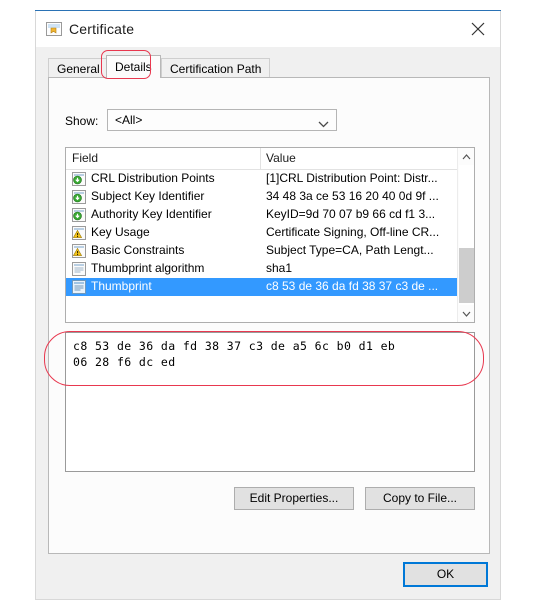 Image resolution: width=548 pixels, height=615 pixels. What do you see at coordinates (151, 214) in the screenshot?
I see `row-field-name: Authority Key Identifier` at bounding box center [151, 214].